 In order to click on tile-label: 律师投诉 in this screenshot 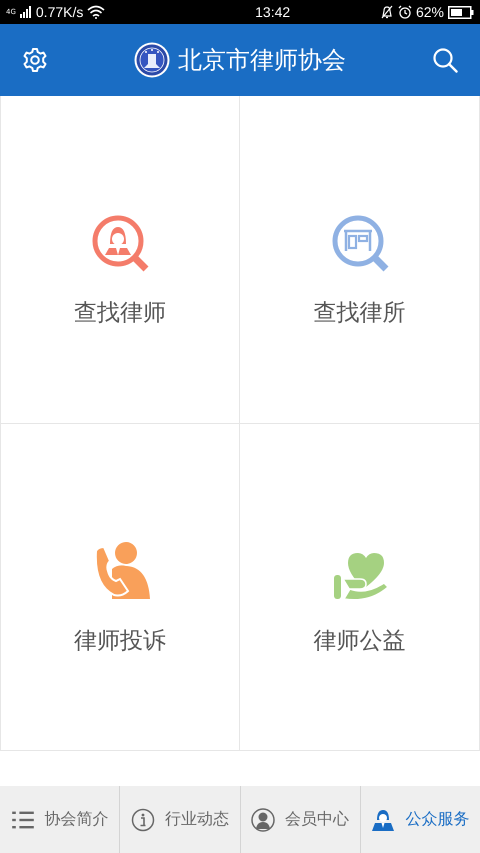, I will do `click(120, 641)`.